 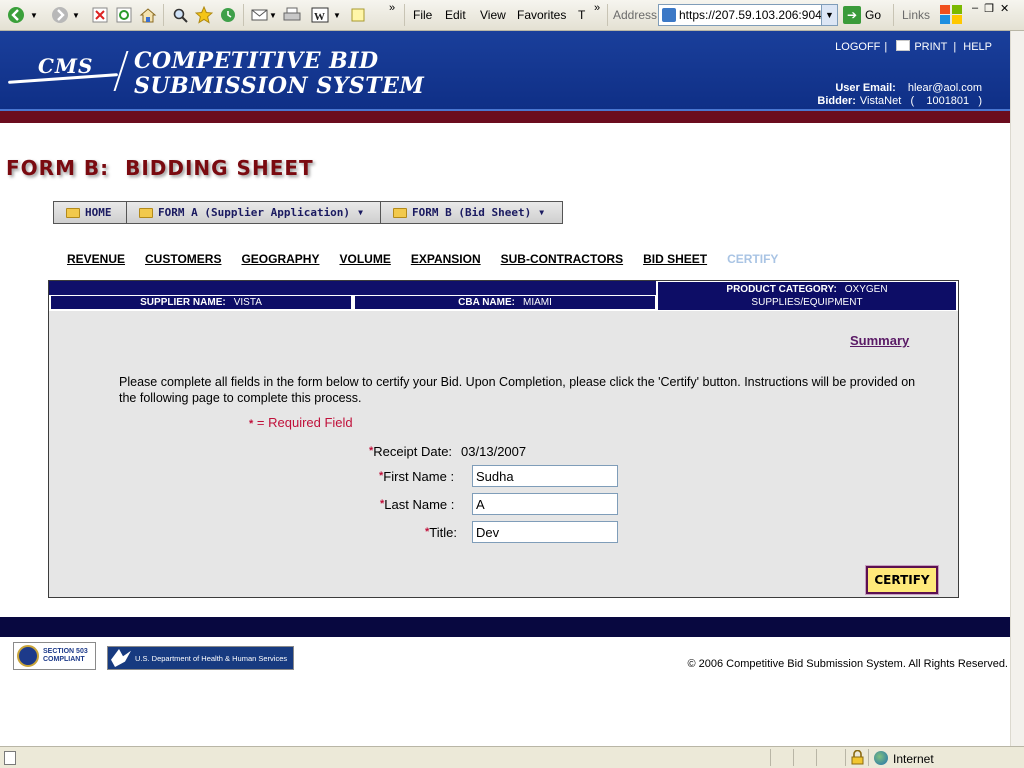 I want to click on print-link: PRINT, so click(x=921, y=46).